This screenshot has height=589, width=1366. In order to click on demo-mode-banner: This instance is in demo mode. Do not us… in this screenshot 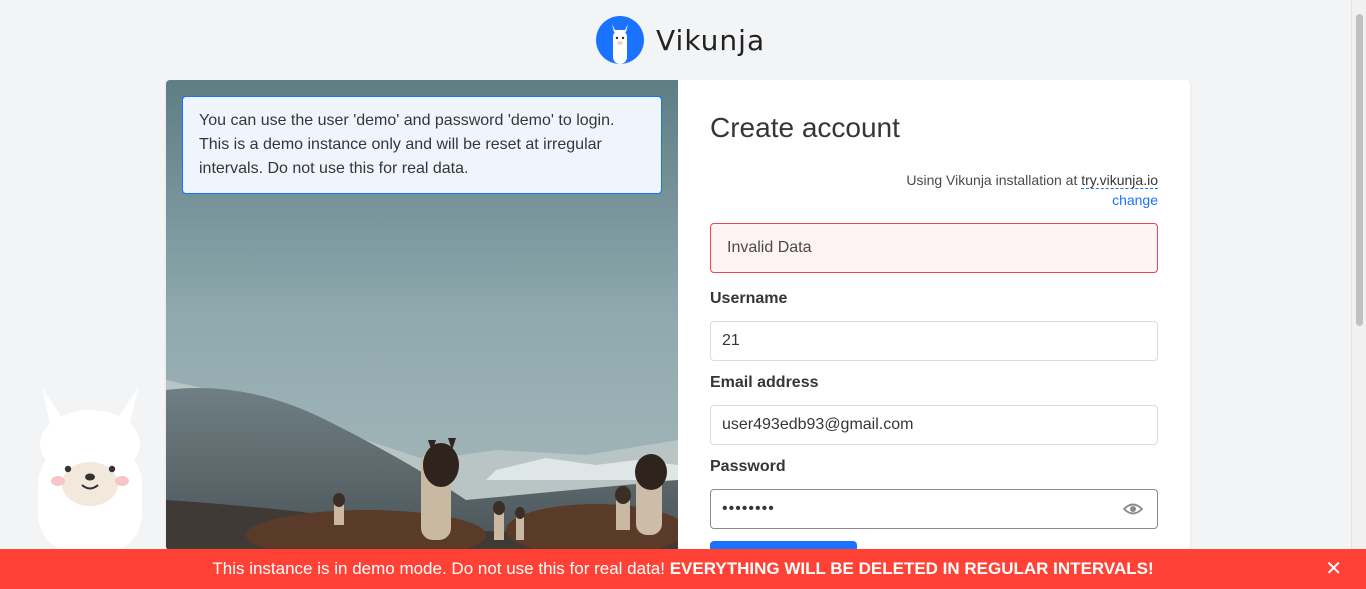, I will do `click(683, 569)`.